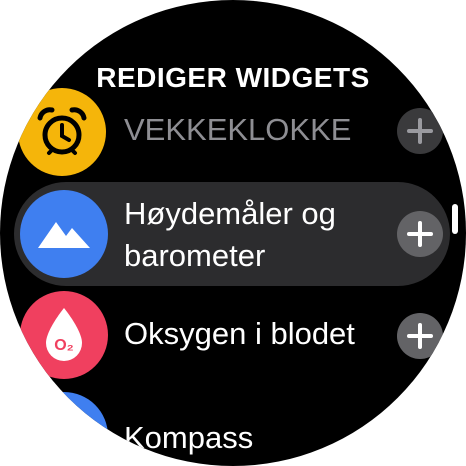 The width and height of the screenshot is (466, 466). Describe the element at coordinates (64, 345) in the screenshot. I see `o2-glyph: O₂` at that location.